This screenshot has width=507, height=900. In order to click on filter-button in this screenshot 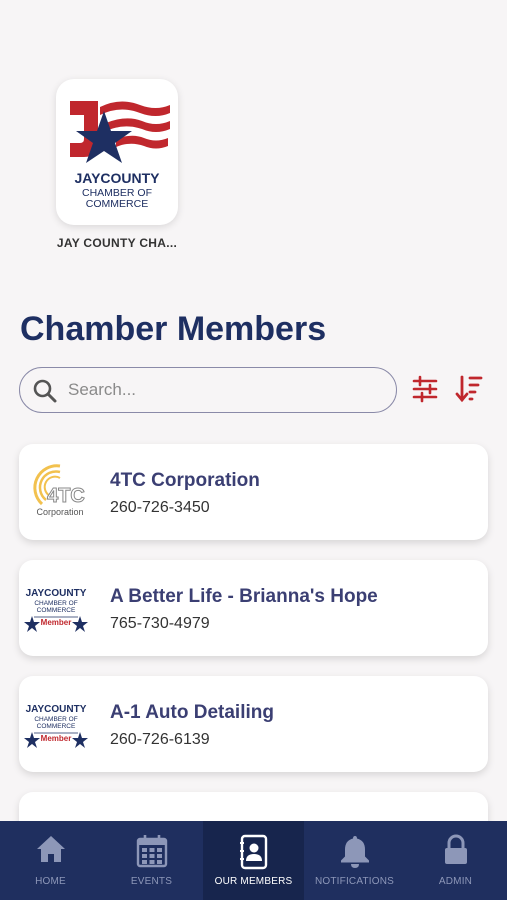, I will do `click(425, 391)`.